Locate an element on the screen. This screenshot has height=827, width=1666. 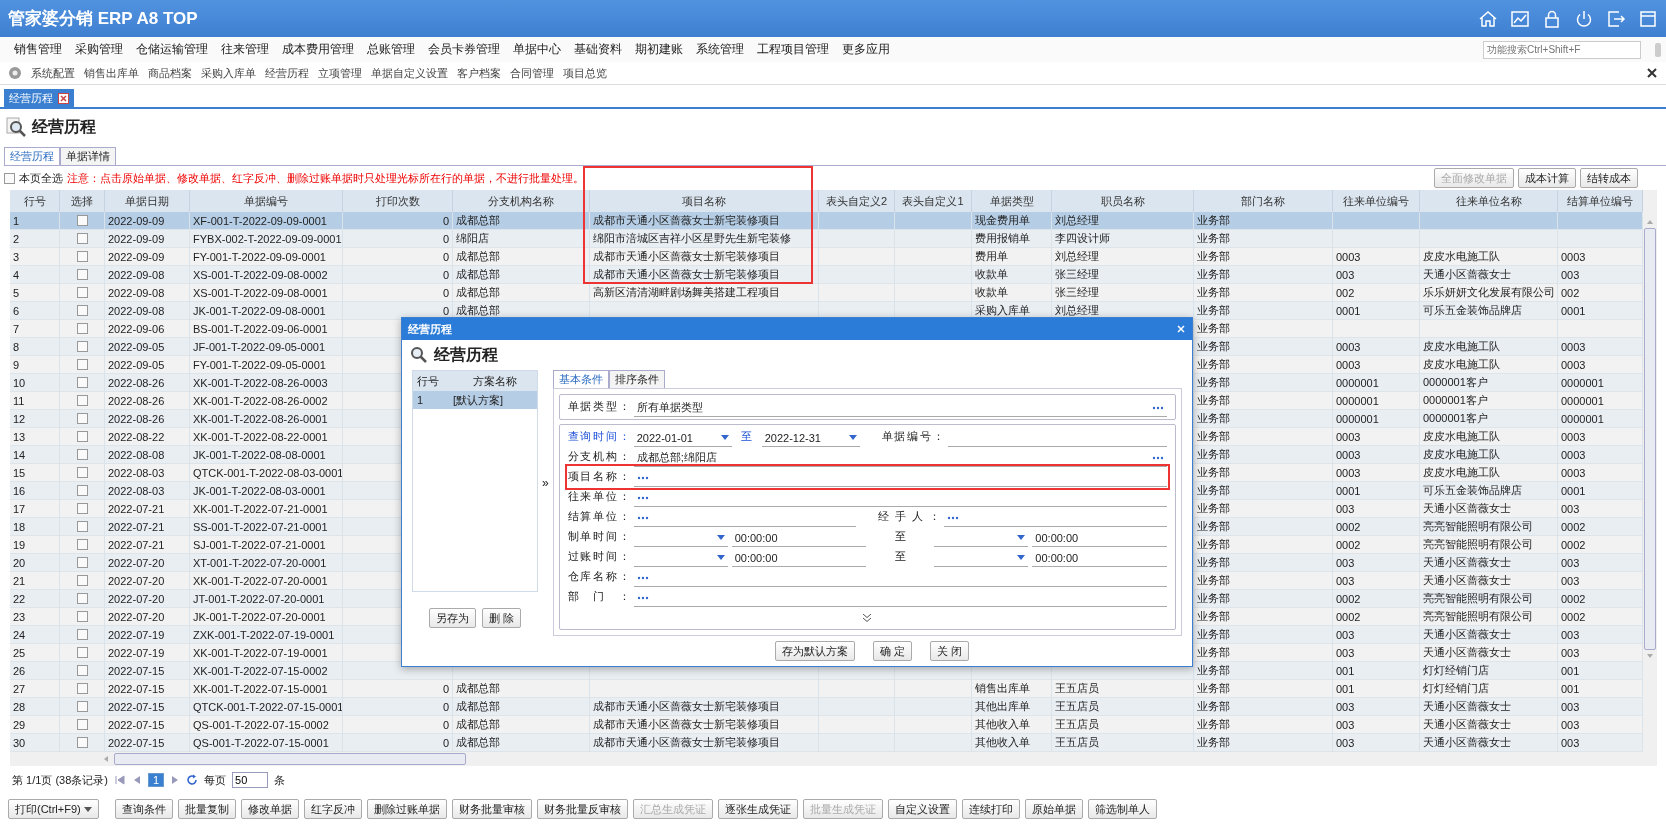
table-cell: 16 is located at coordinates (19, 490).